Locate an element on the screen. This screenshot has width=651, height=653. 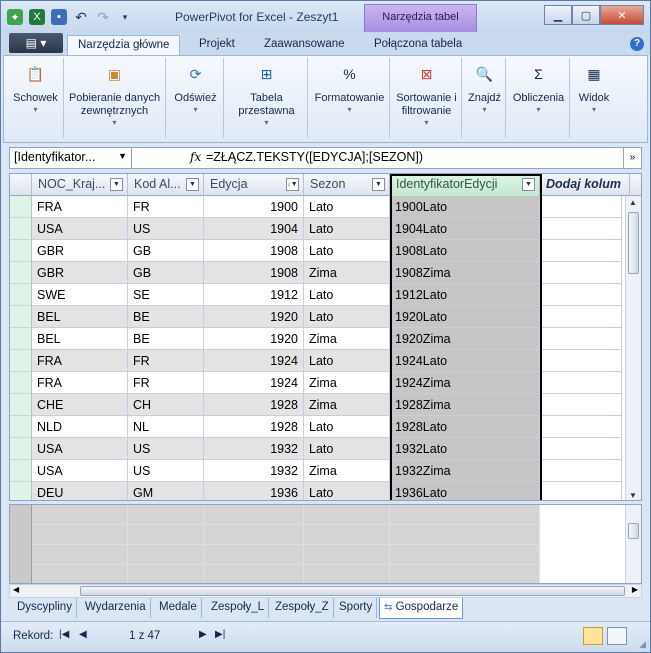
cell-code: GB is located at coordinates (166, 251).